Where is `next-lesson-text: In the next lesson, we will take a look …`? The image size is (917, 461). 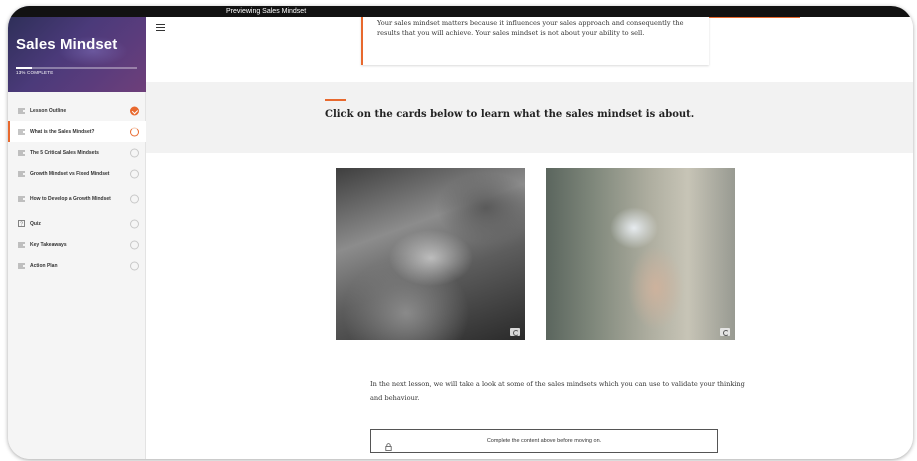
next-lesson-text: In the next lesson, we will take a look … is located at coordinates (557, 391).